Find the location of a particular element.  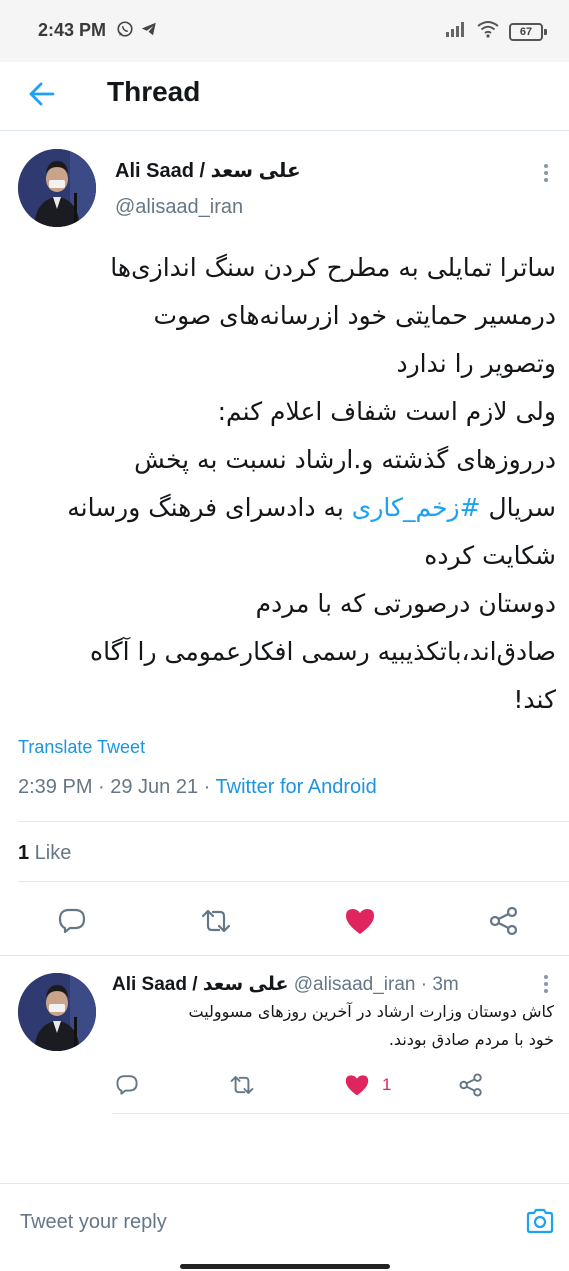

back-button is located at coordinates (42, 94).